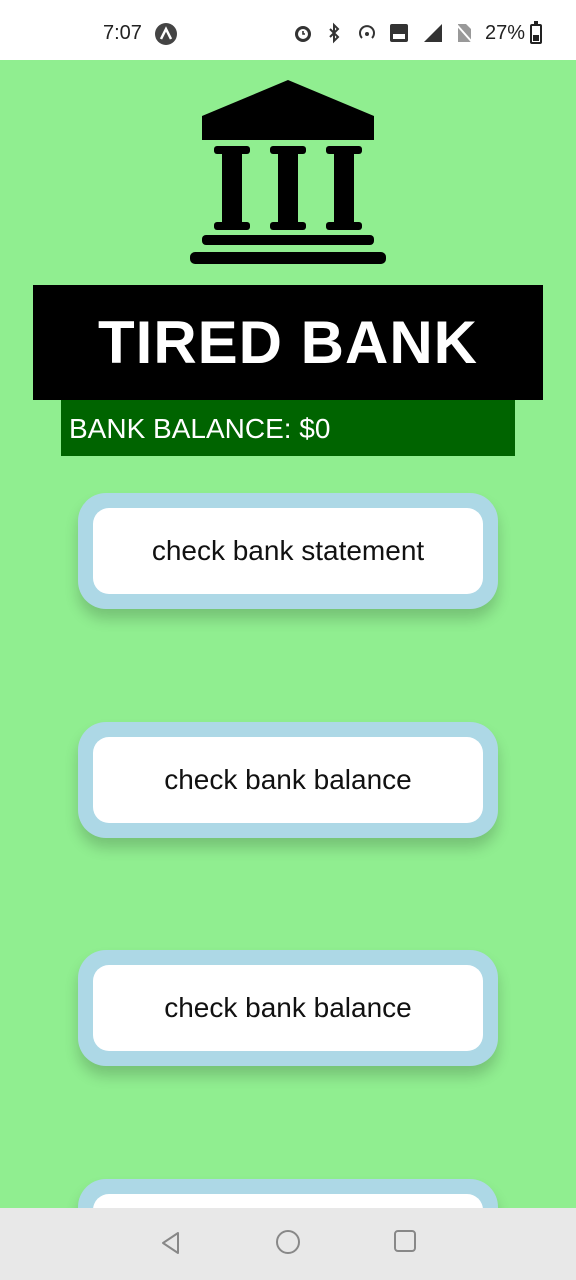  Describe the element at coordinates (288, 1201) in the screenshot. I see `partial-button` at that location.